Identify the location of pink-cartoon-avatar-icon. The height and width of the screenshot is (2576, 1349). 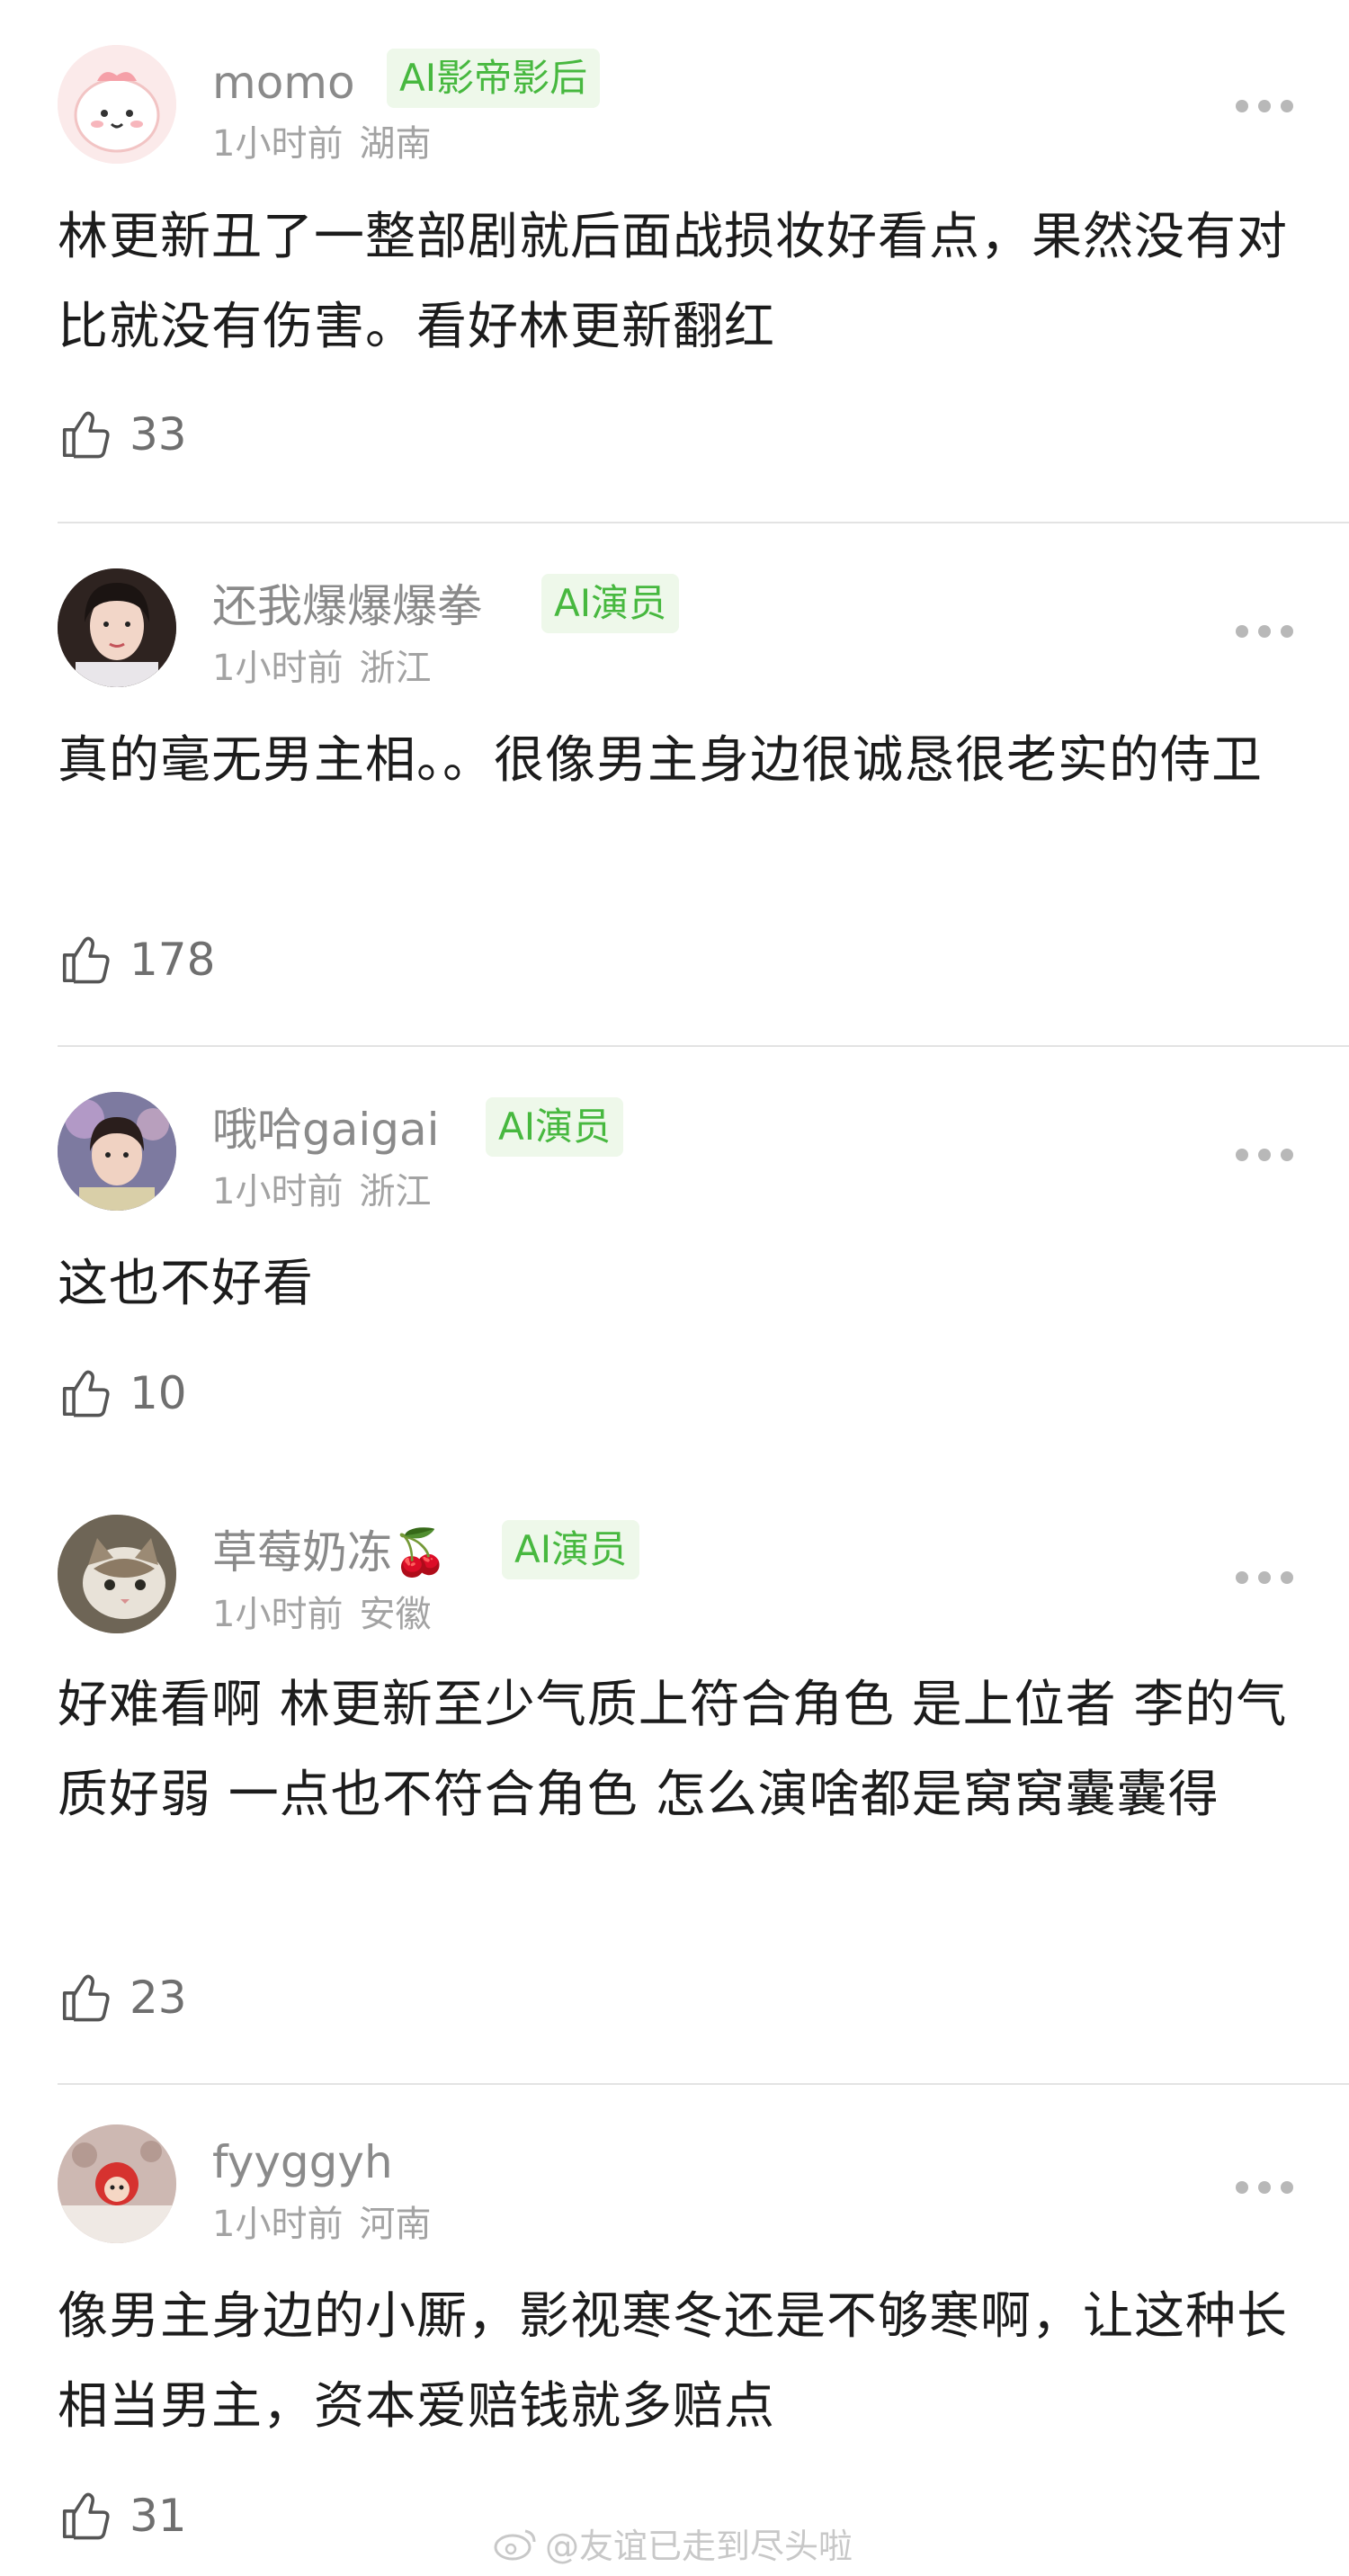
(117, 104).